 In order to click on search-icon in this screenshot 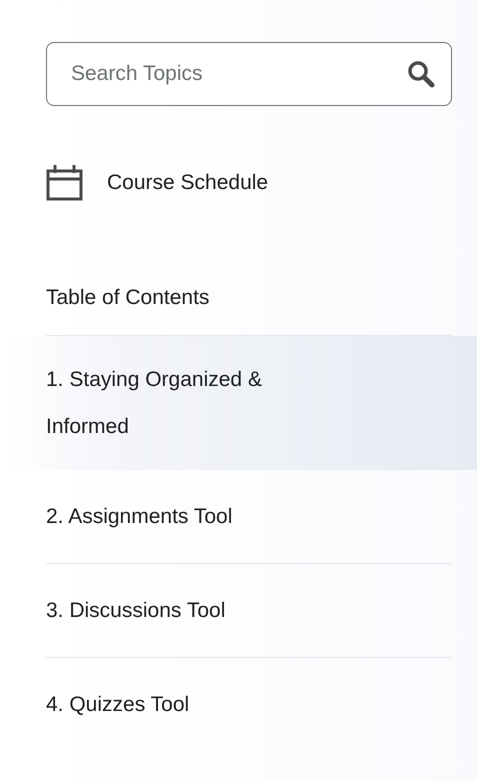, I will do `click(421, 74)`.